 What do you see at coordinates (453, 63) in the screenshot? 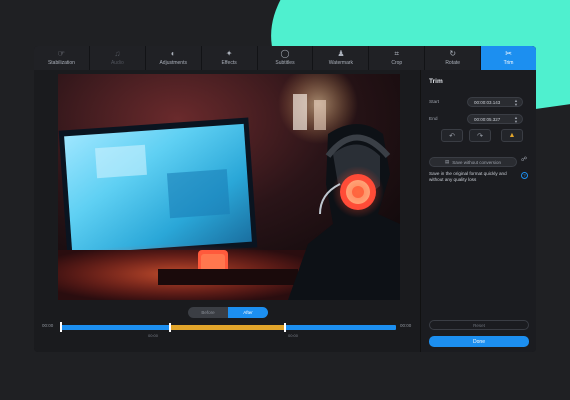
I see `tab-label: Rotate` at bounding box center [453, 63].